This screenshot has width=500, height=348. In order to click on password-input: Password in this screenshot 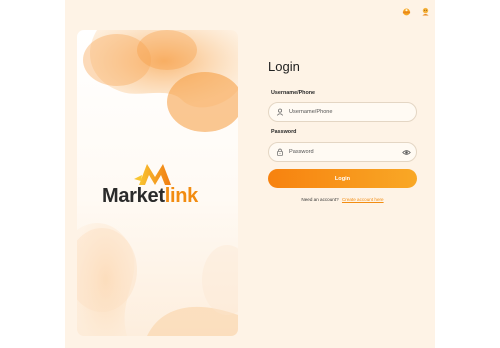, I will do `click(345, 152)`.